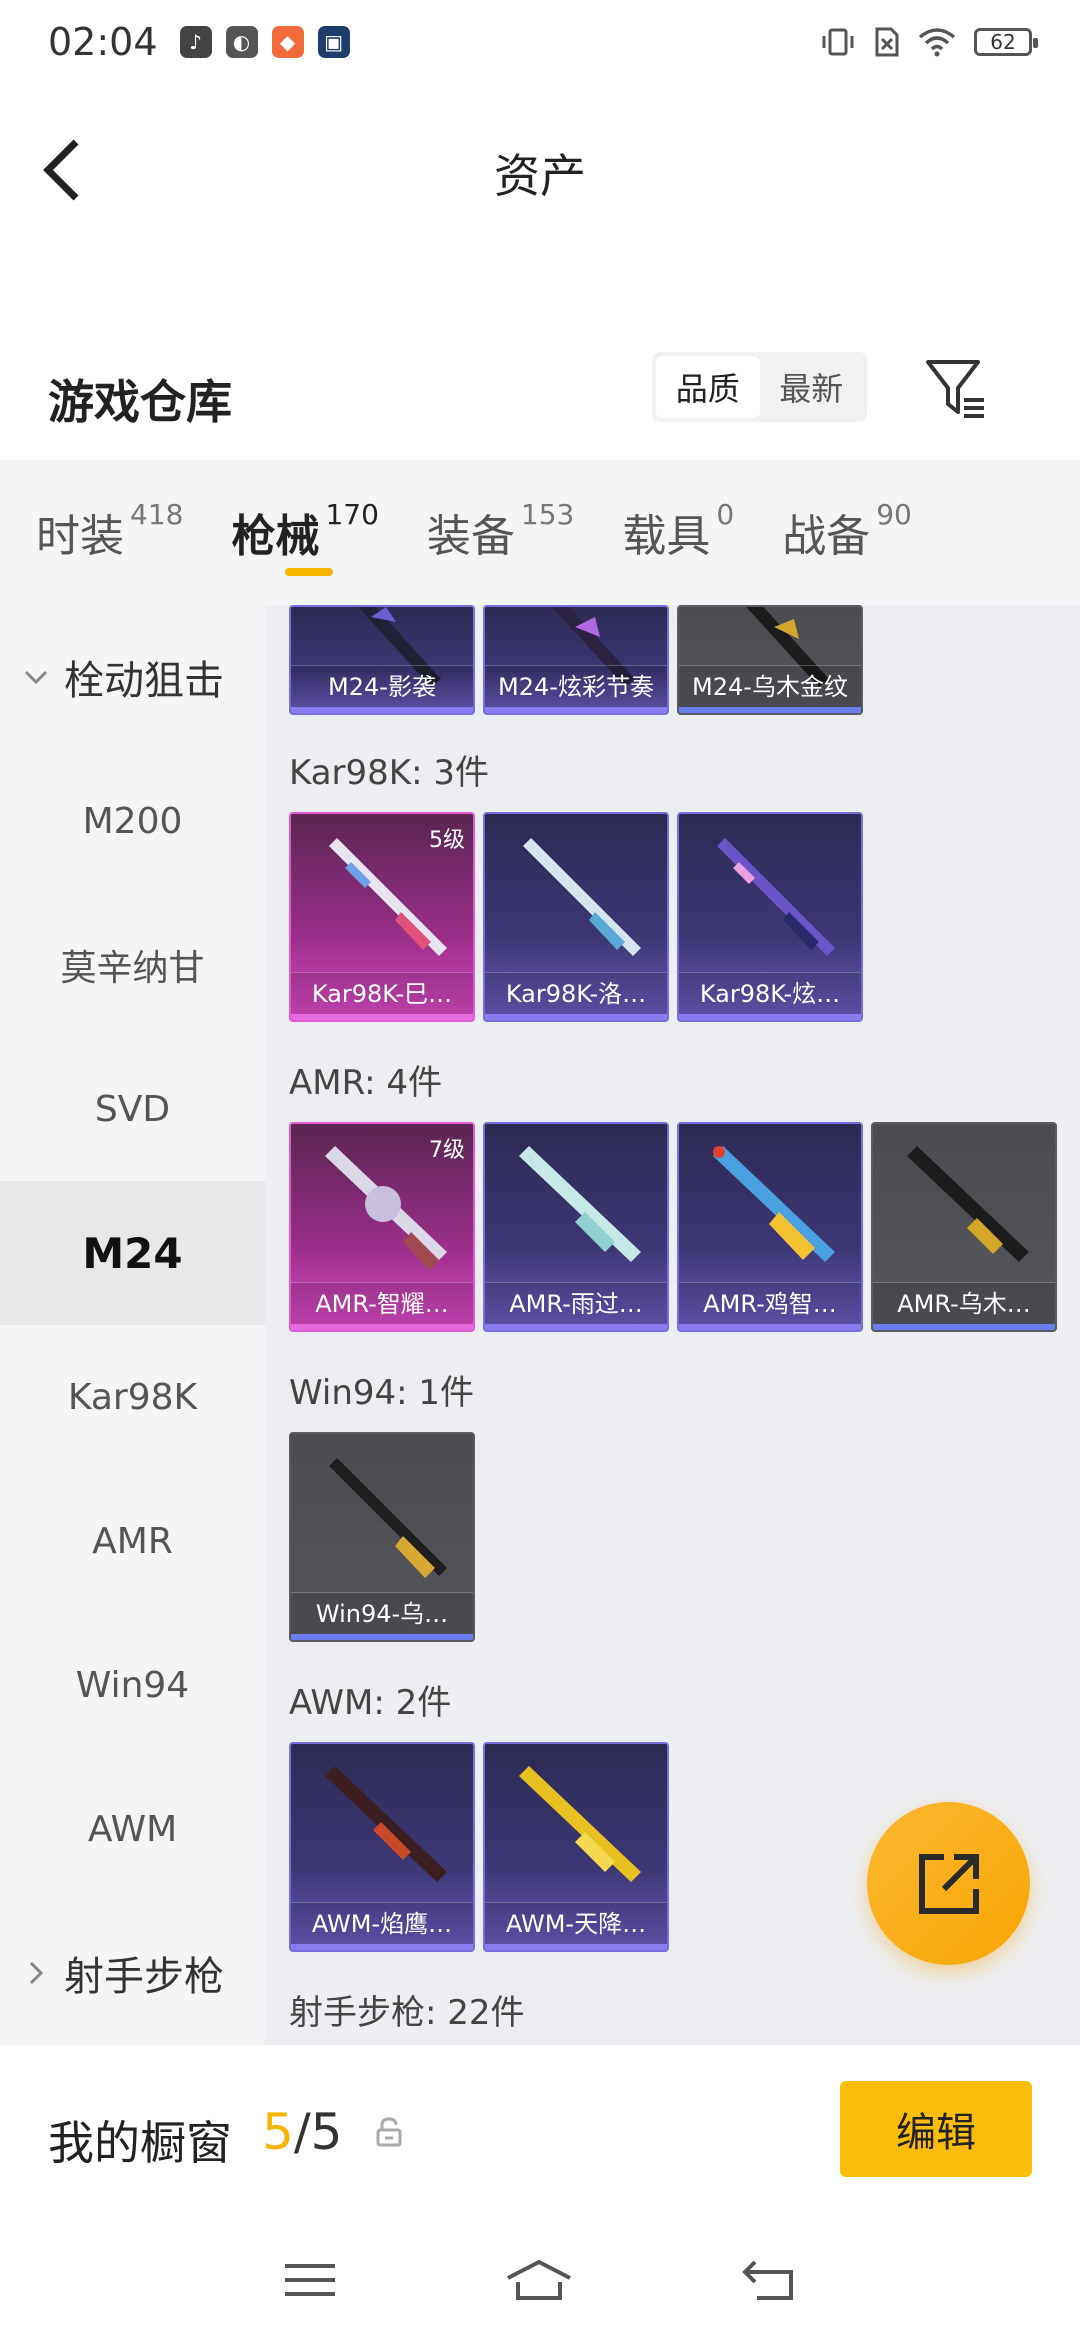 The width and height of the screenshot is (1080, 2340). Describe the element at coordinates (540, 400) in the screenshot. I see `section-header: 游戏仓库 品质 最新` at that location.